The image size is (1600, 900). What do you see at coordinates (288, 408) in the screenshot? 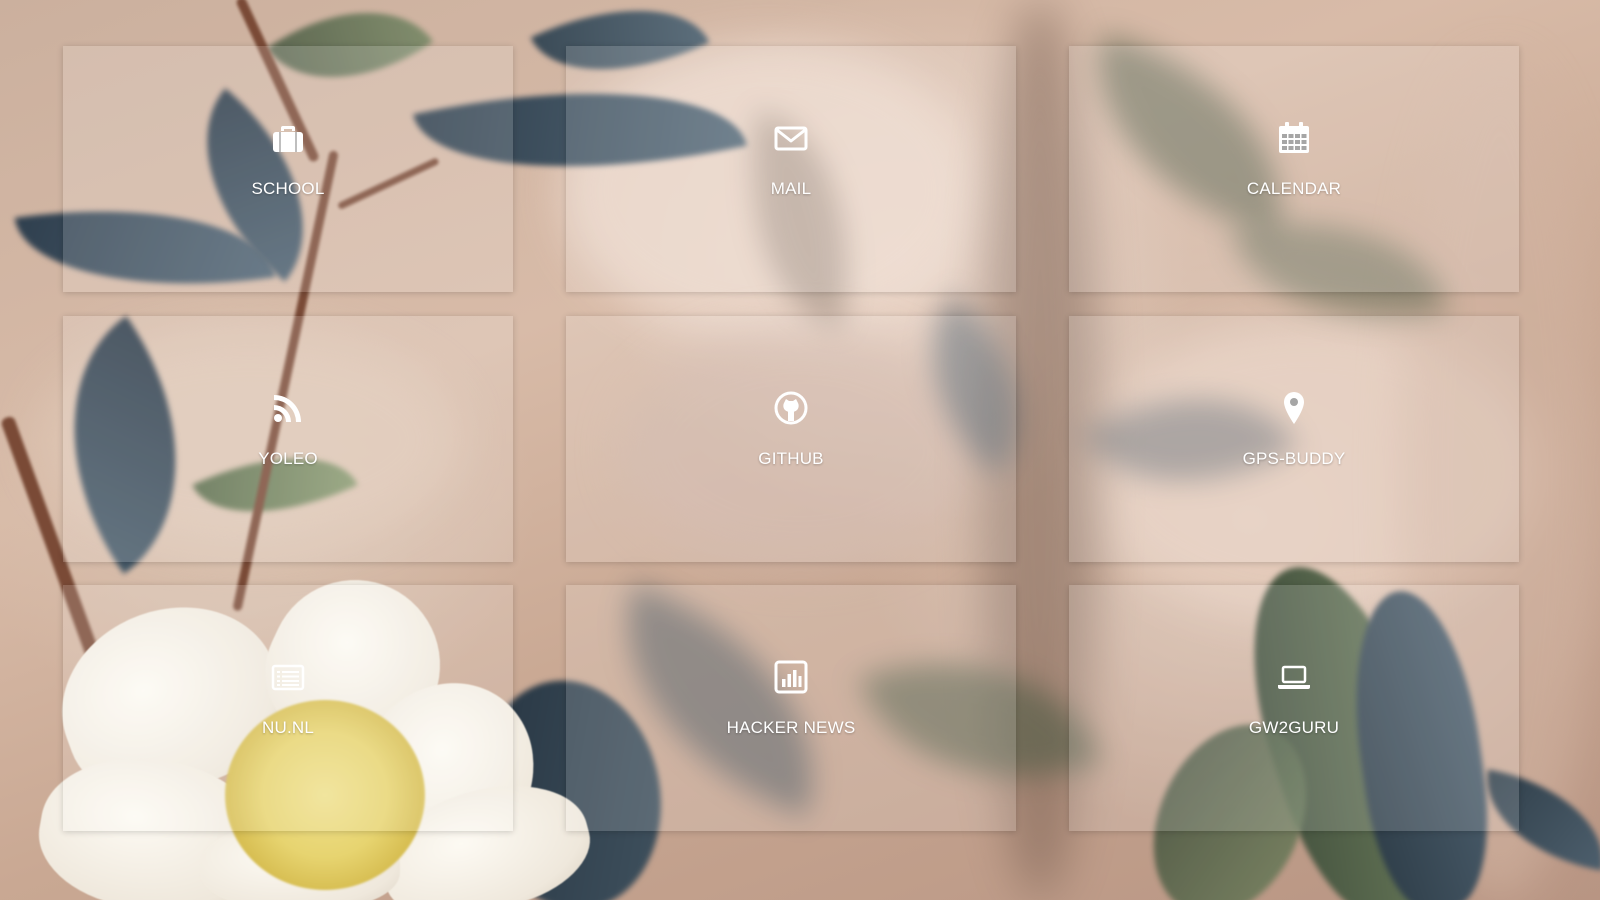
I see `rss-icon` at bounding box center [288, 408].